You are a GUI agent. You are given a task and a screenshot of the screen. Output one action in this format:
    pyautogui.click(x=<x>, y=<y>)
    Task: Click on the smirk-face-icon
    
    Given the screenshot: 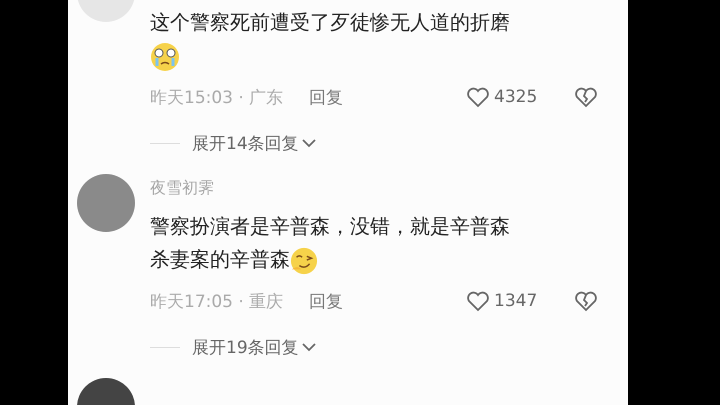 What is the action you would take?
    pyautogui.click(x=304, y=260)
    